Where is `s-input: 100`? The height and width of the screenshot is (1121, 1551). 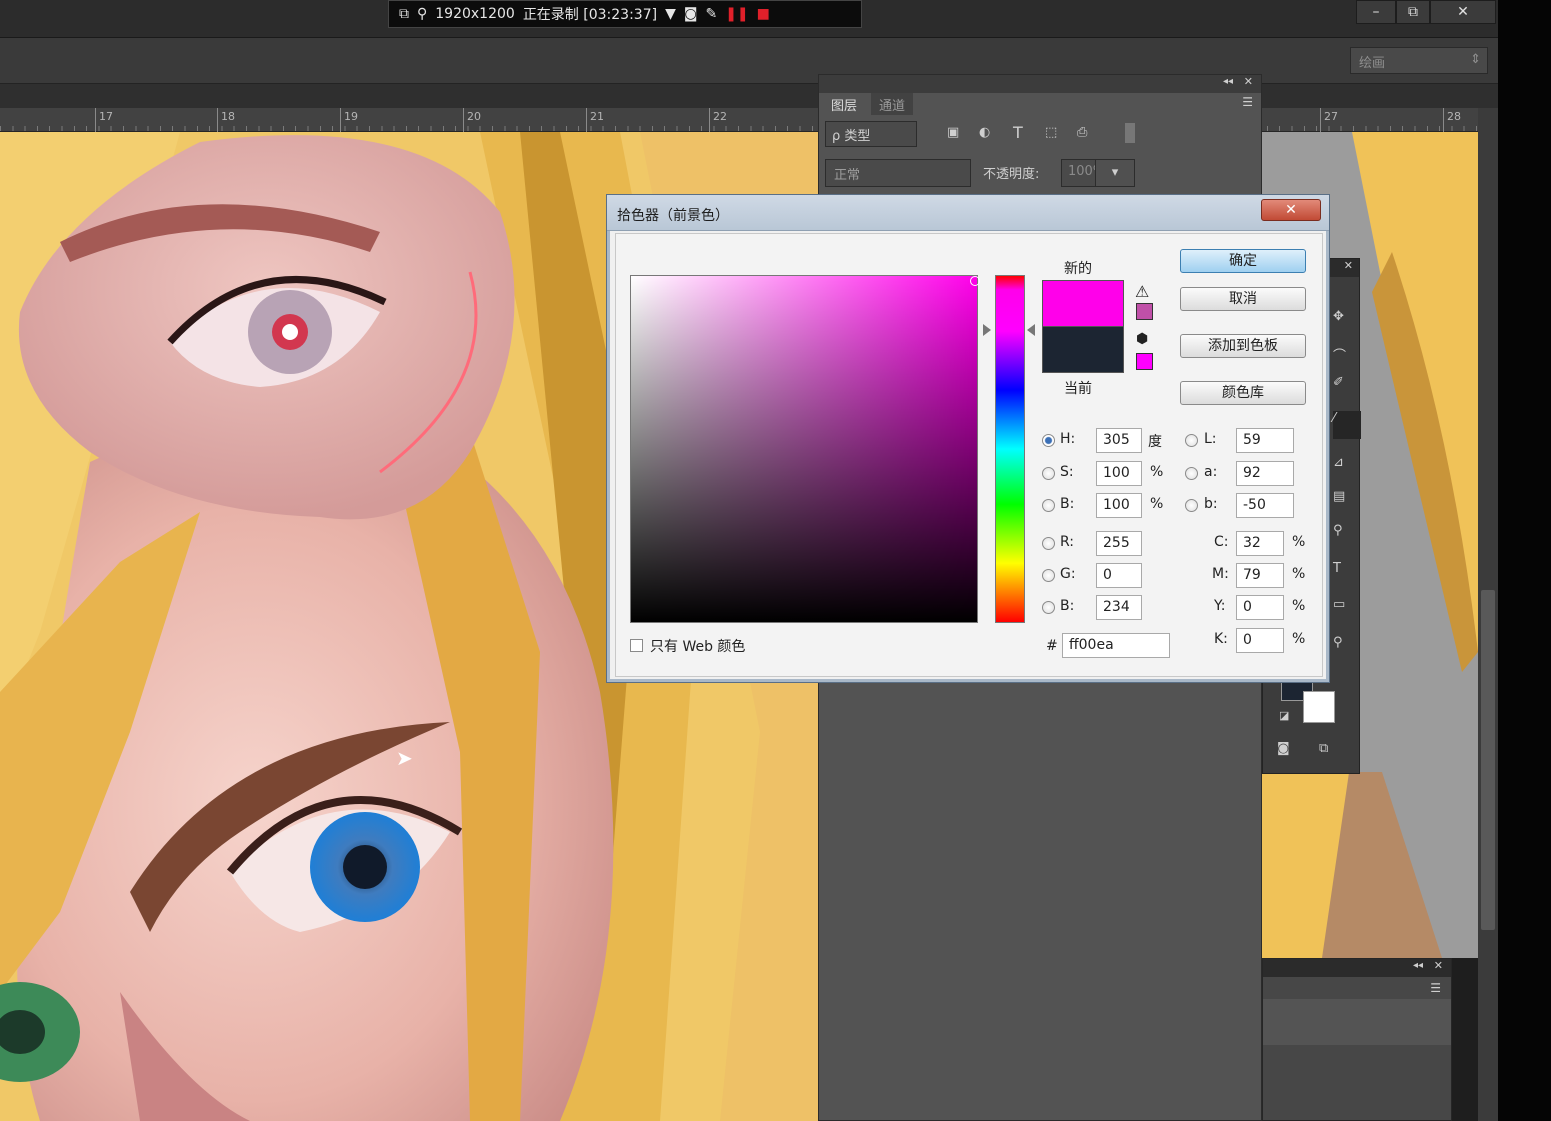
s-input: 100 is located at coordinates (1119, 473).